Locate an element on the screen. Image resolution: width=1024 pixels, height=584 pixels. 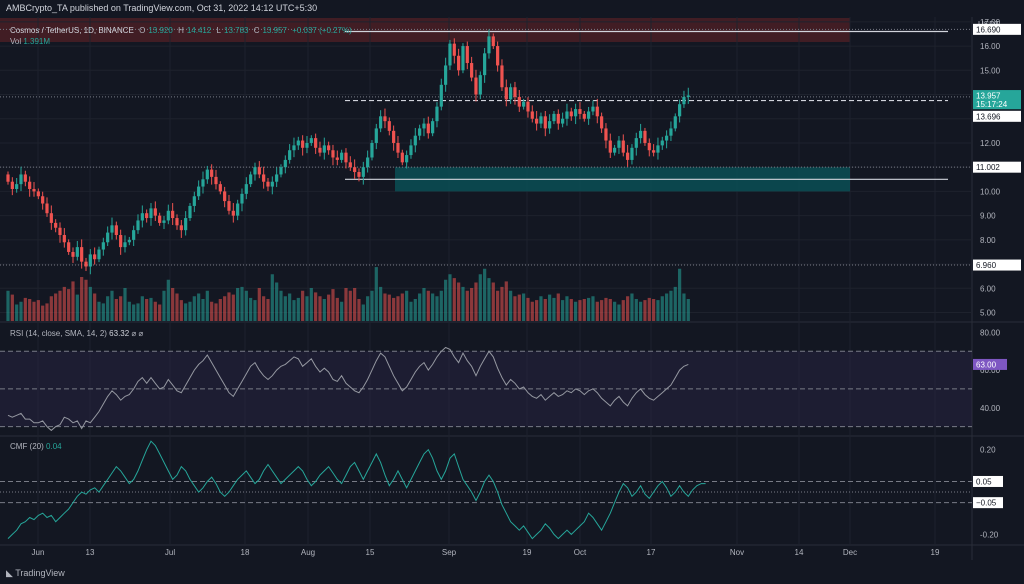
cmf-legend: CMF (20) 0.04 is located at coordinates (36, 446).